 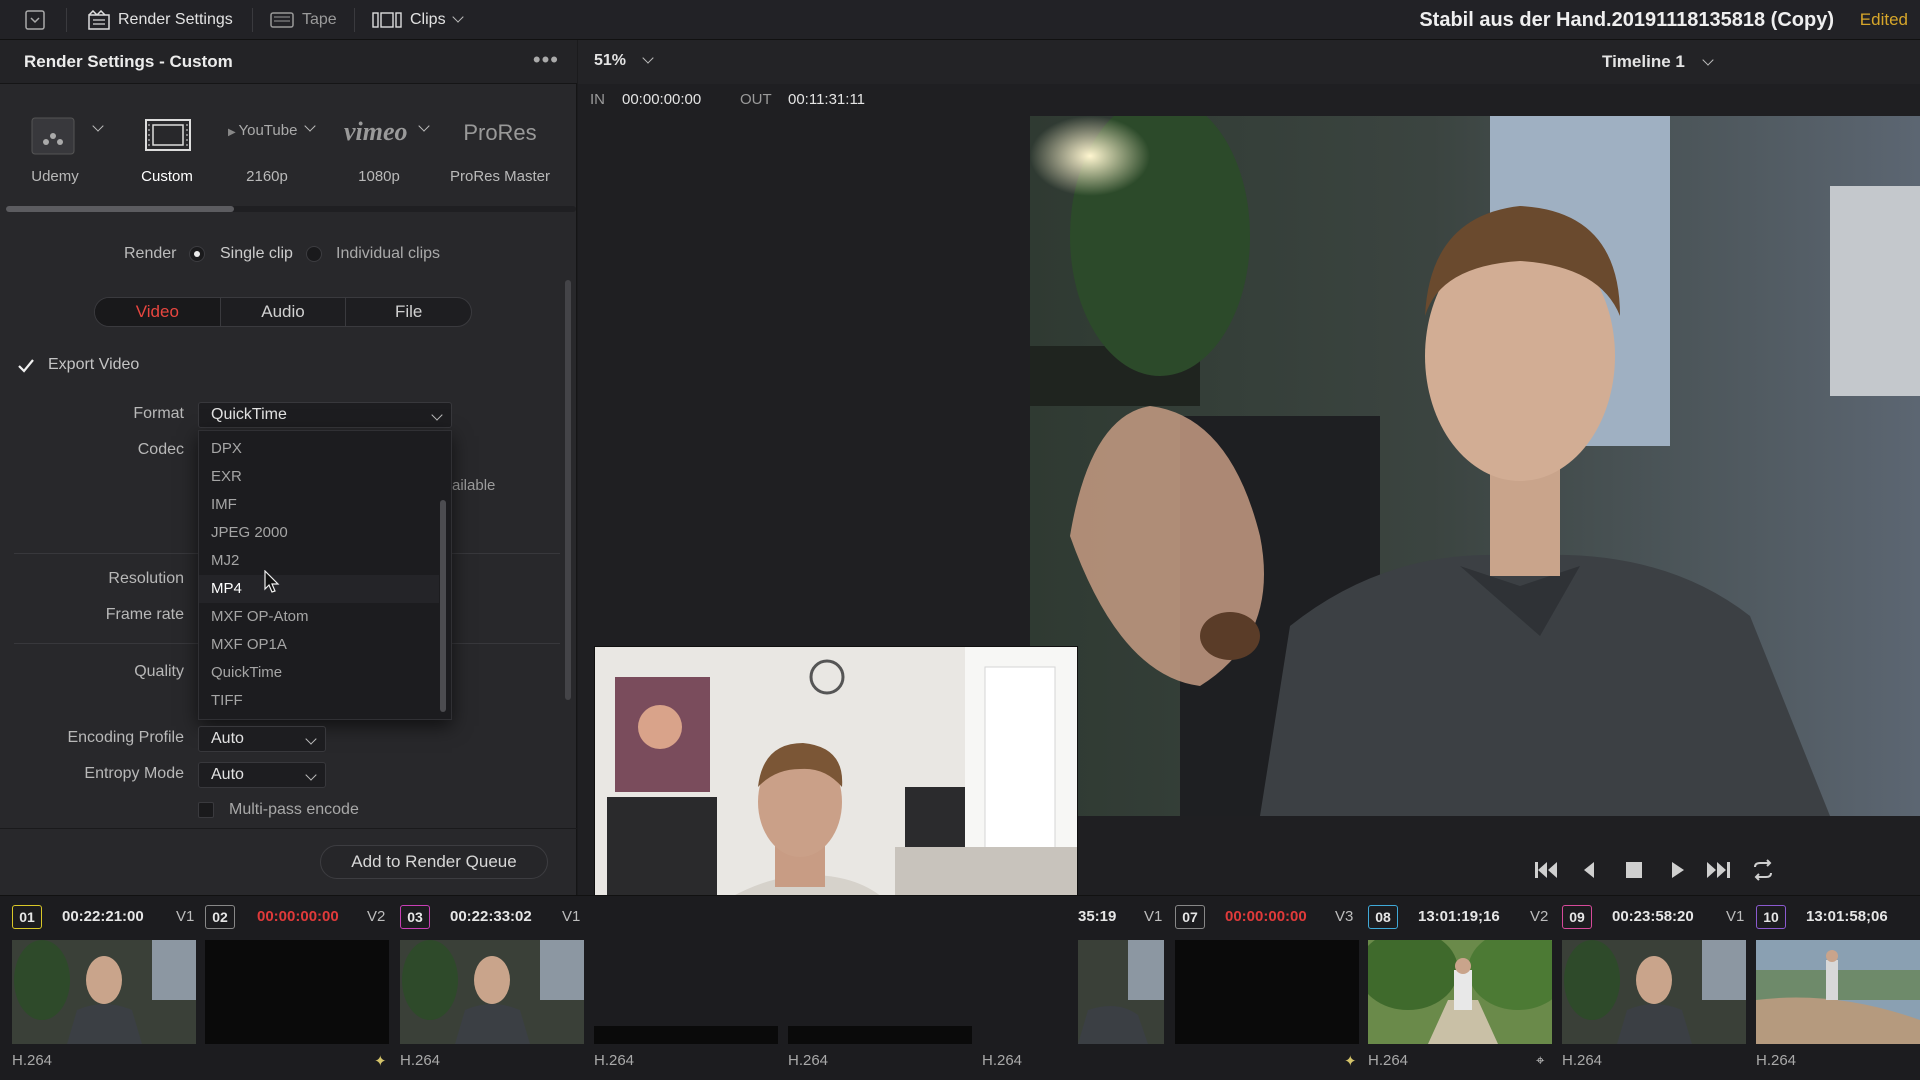 What do you see at coordinates (27, 917) in the screenshot?
I see `clip-number: 01` at bounding box center [27, 917].